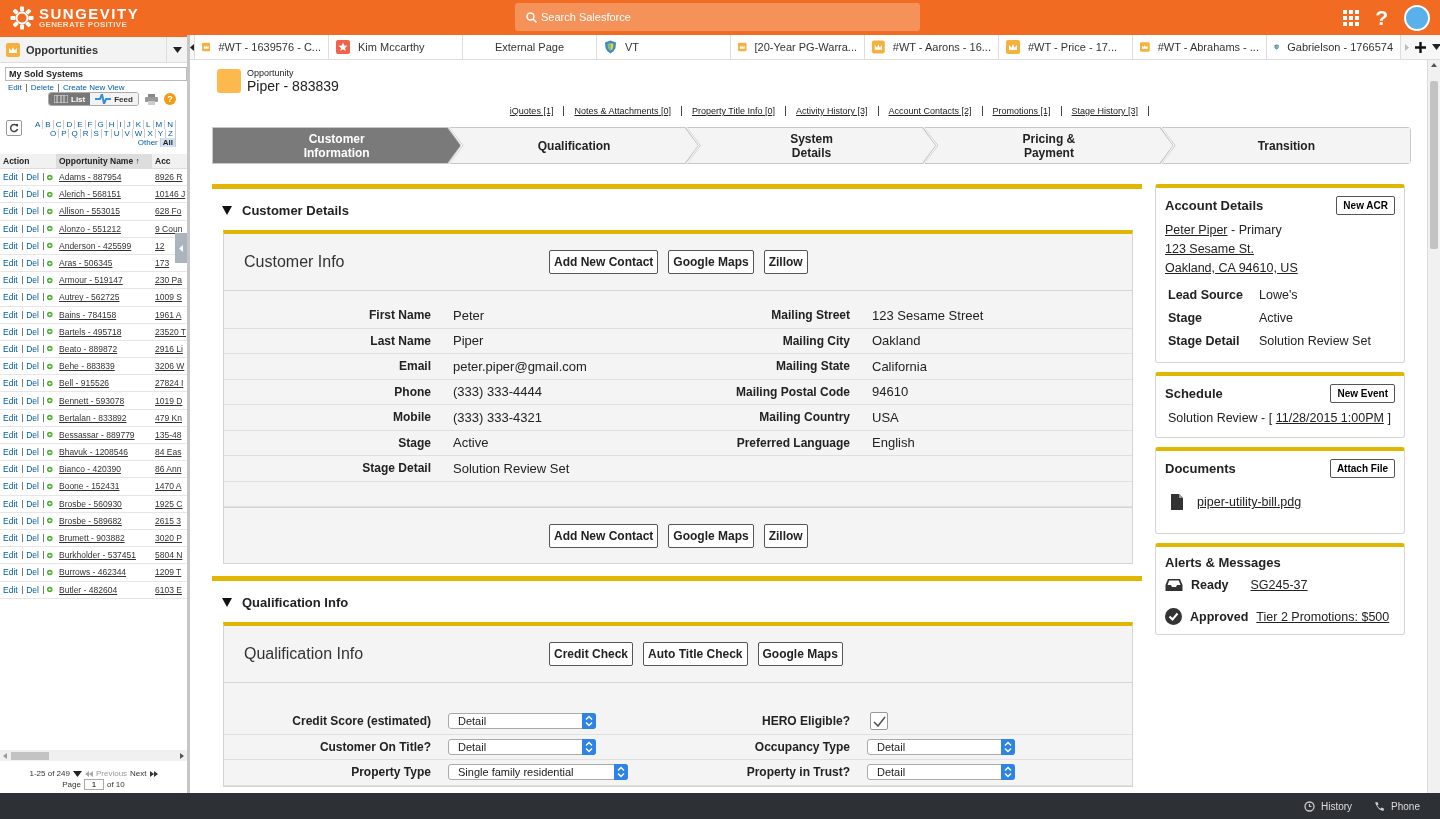  Describe the element at coordinates (87, 366) in the screenshot. I see `opportunity-link: Behe - 883839` at that location.